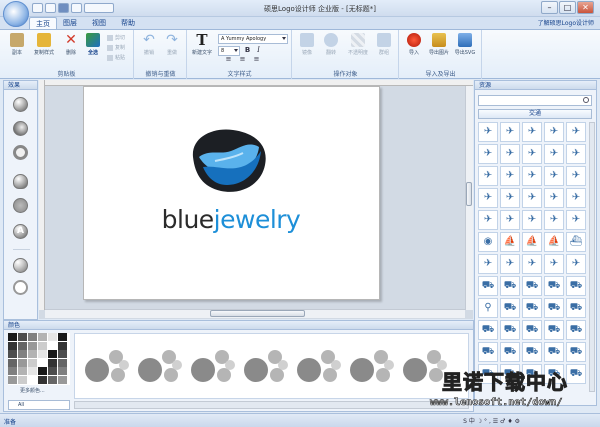 This screenshot has height=427, width=600. What do you see at coordinates (70, 23) in the screenshot?
I see `tab-layers: 图层` at bounding box center [70, 23].